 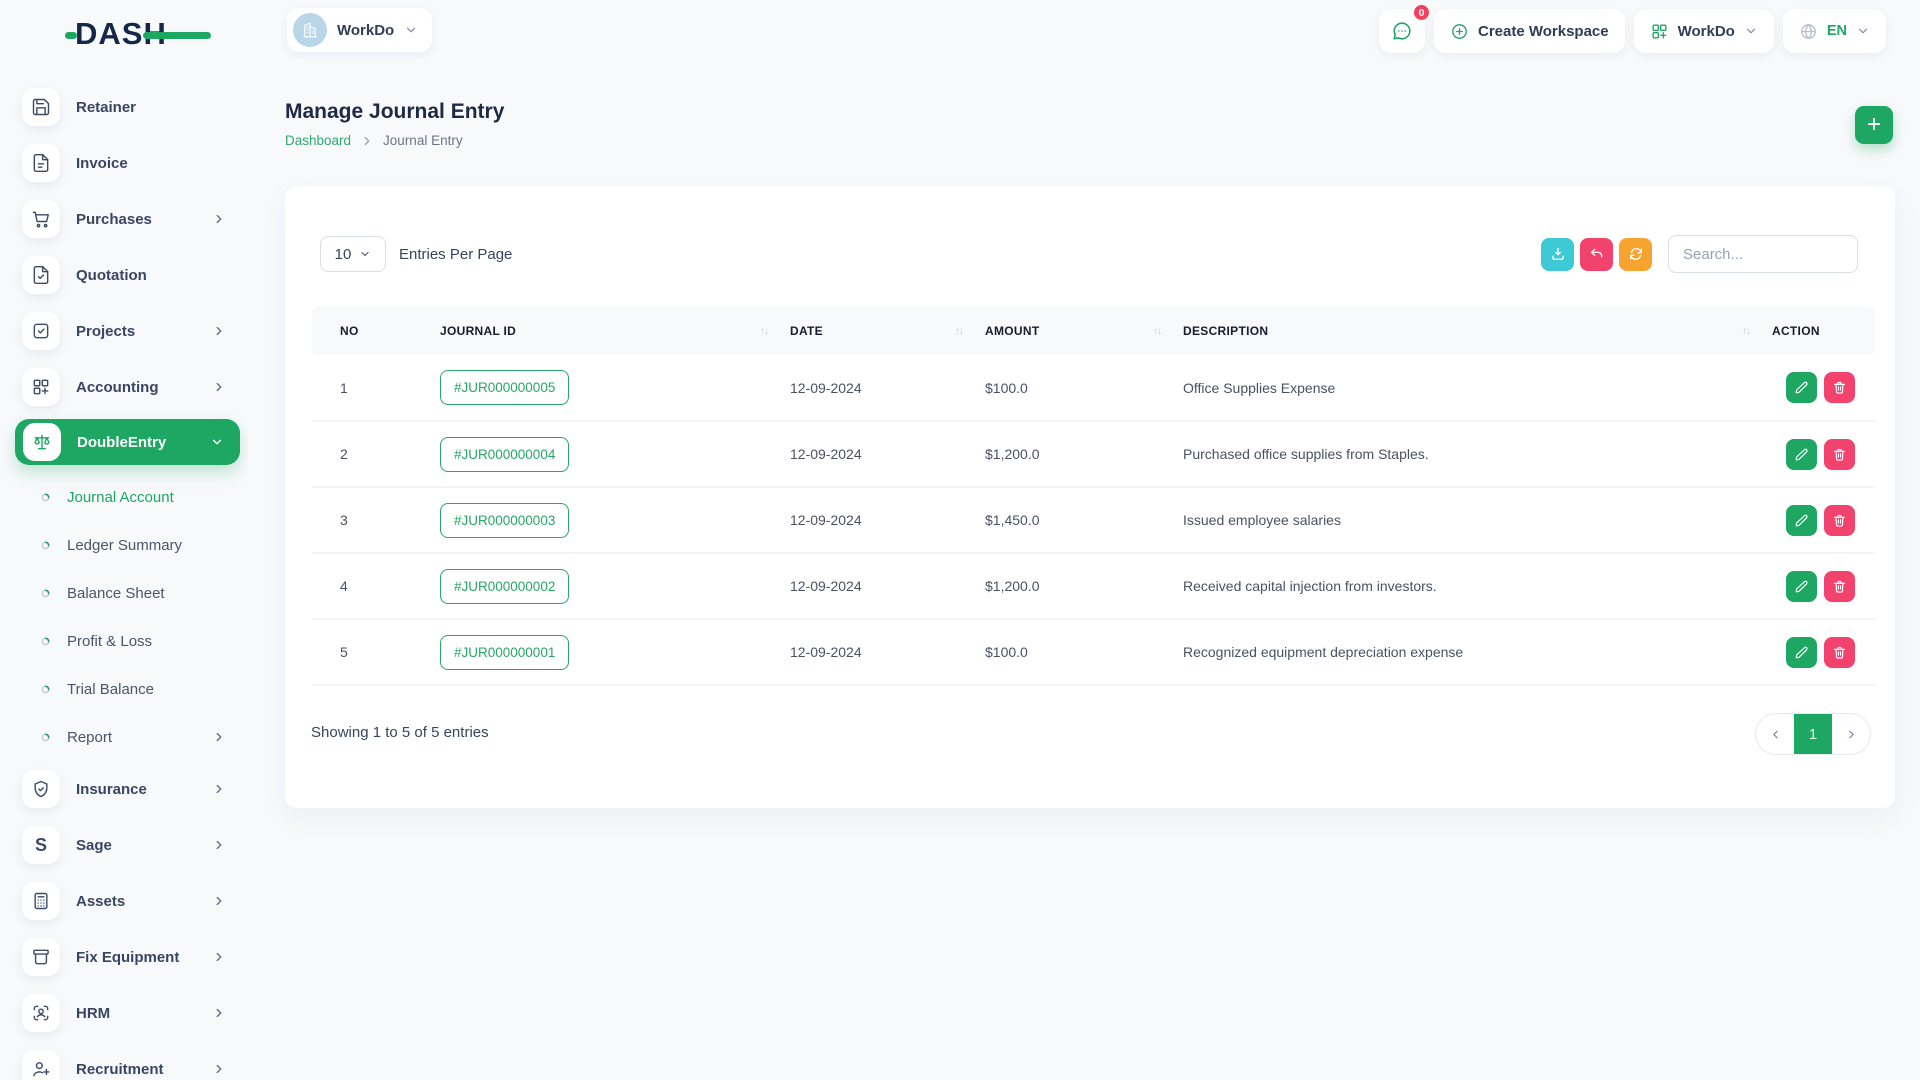 I want to click on sidebar-item-hrm: HRM, so click(x=124, y=1013).